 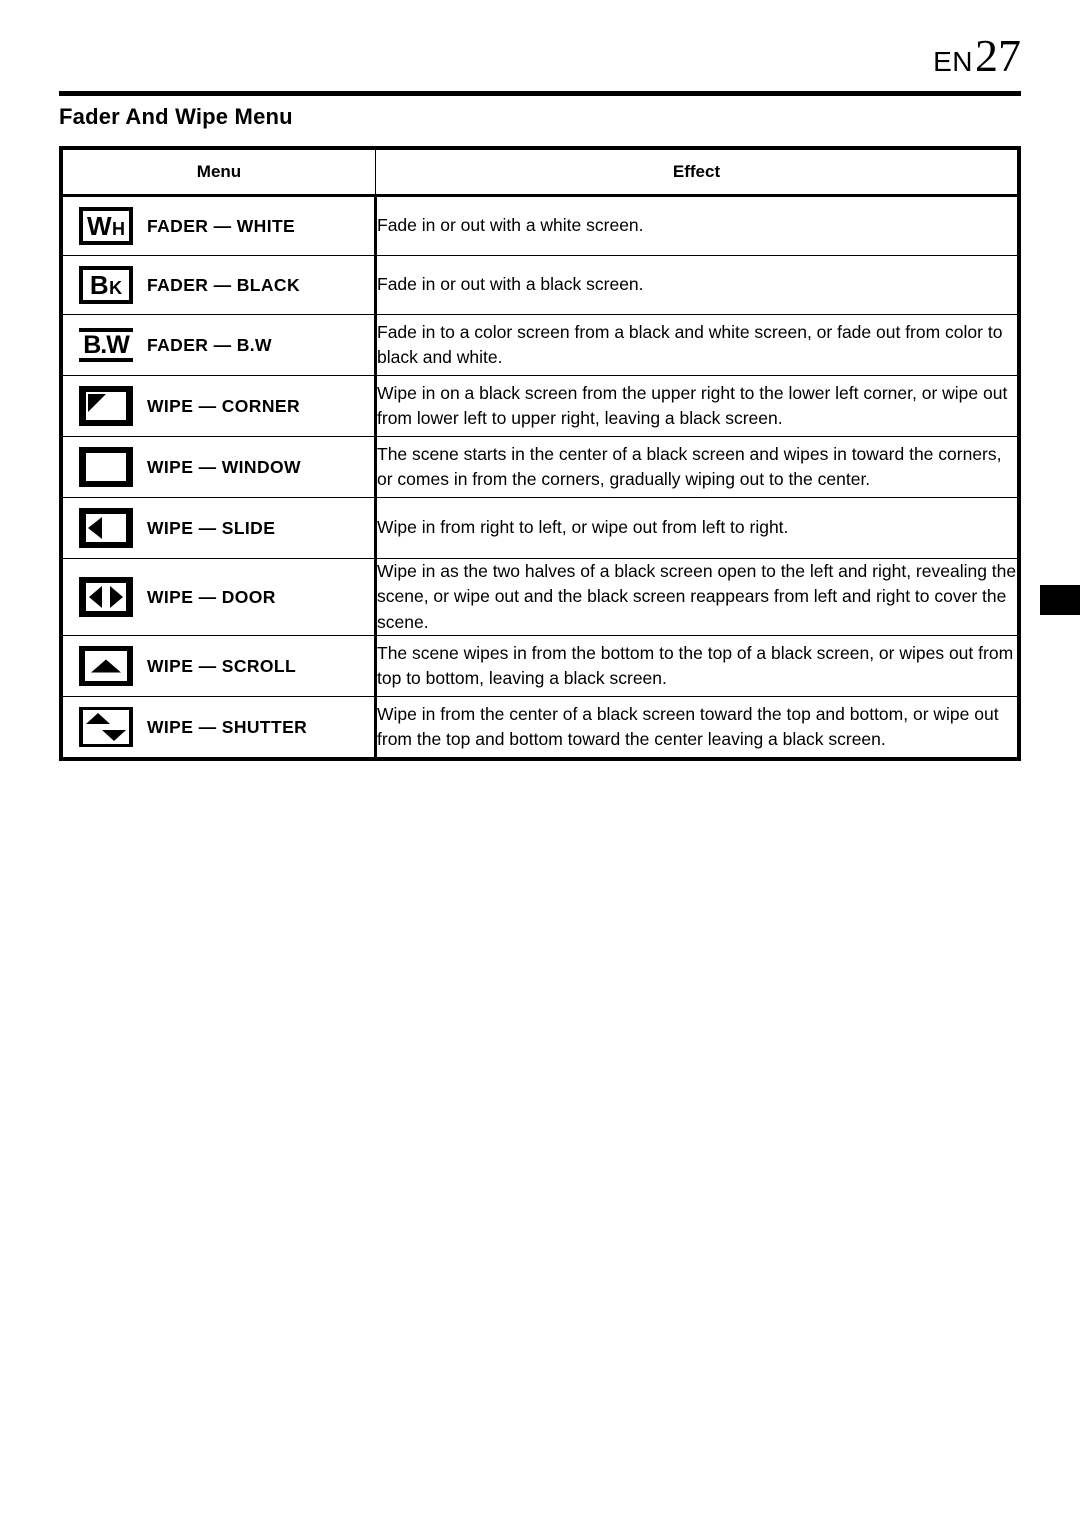 I want to click on page-locator: EN 27, so click(x=977, y=55).